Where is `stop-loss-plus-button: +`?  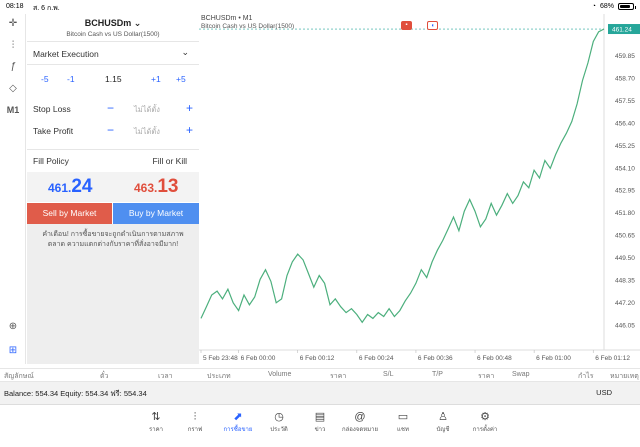 stop-loss-plus-button: + is located at coordinates (189, 108).